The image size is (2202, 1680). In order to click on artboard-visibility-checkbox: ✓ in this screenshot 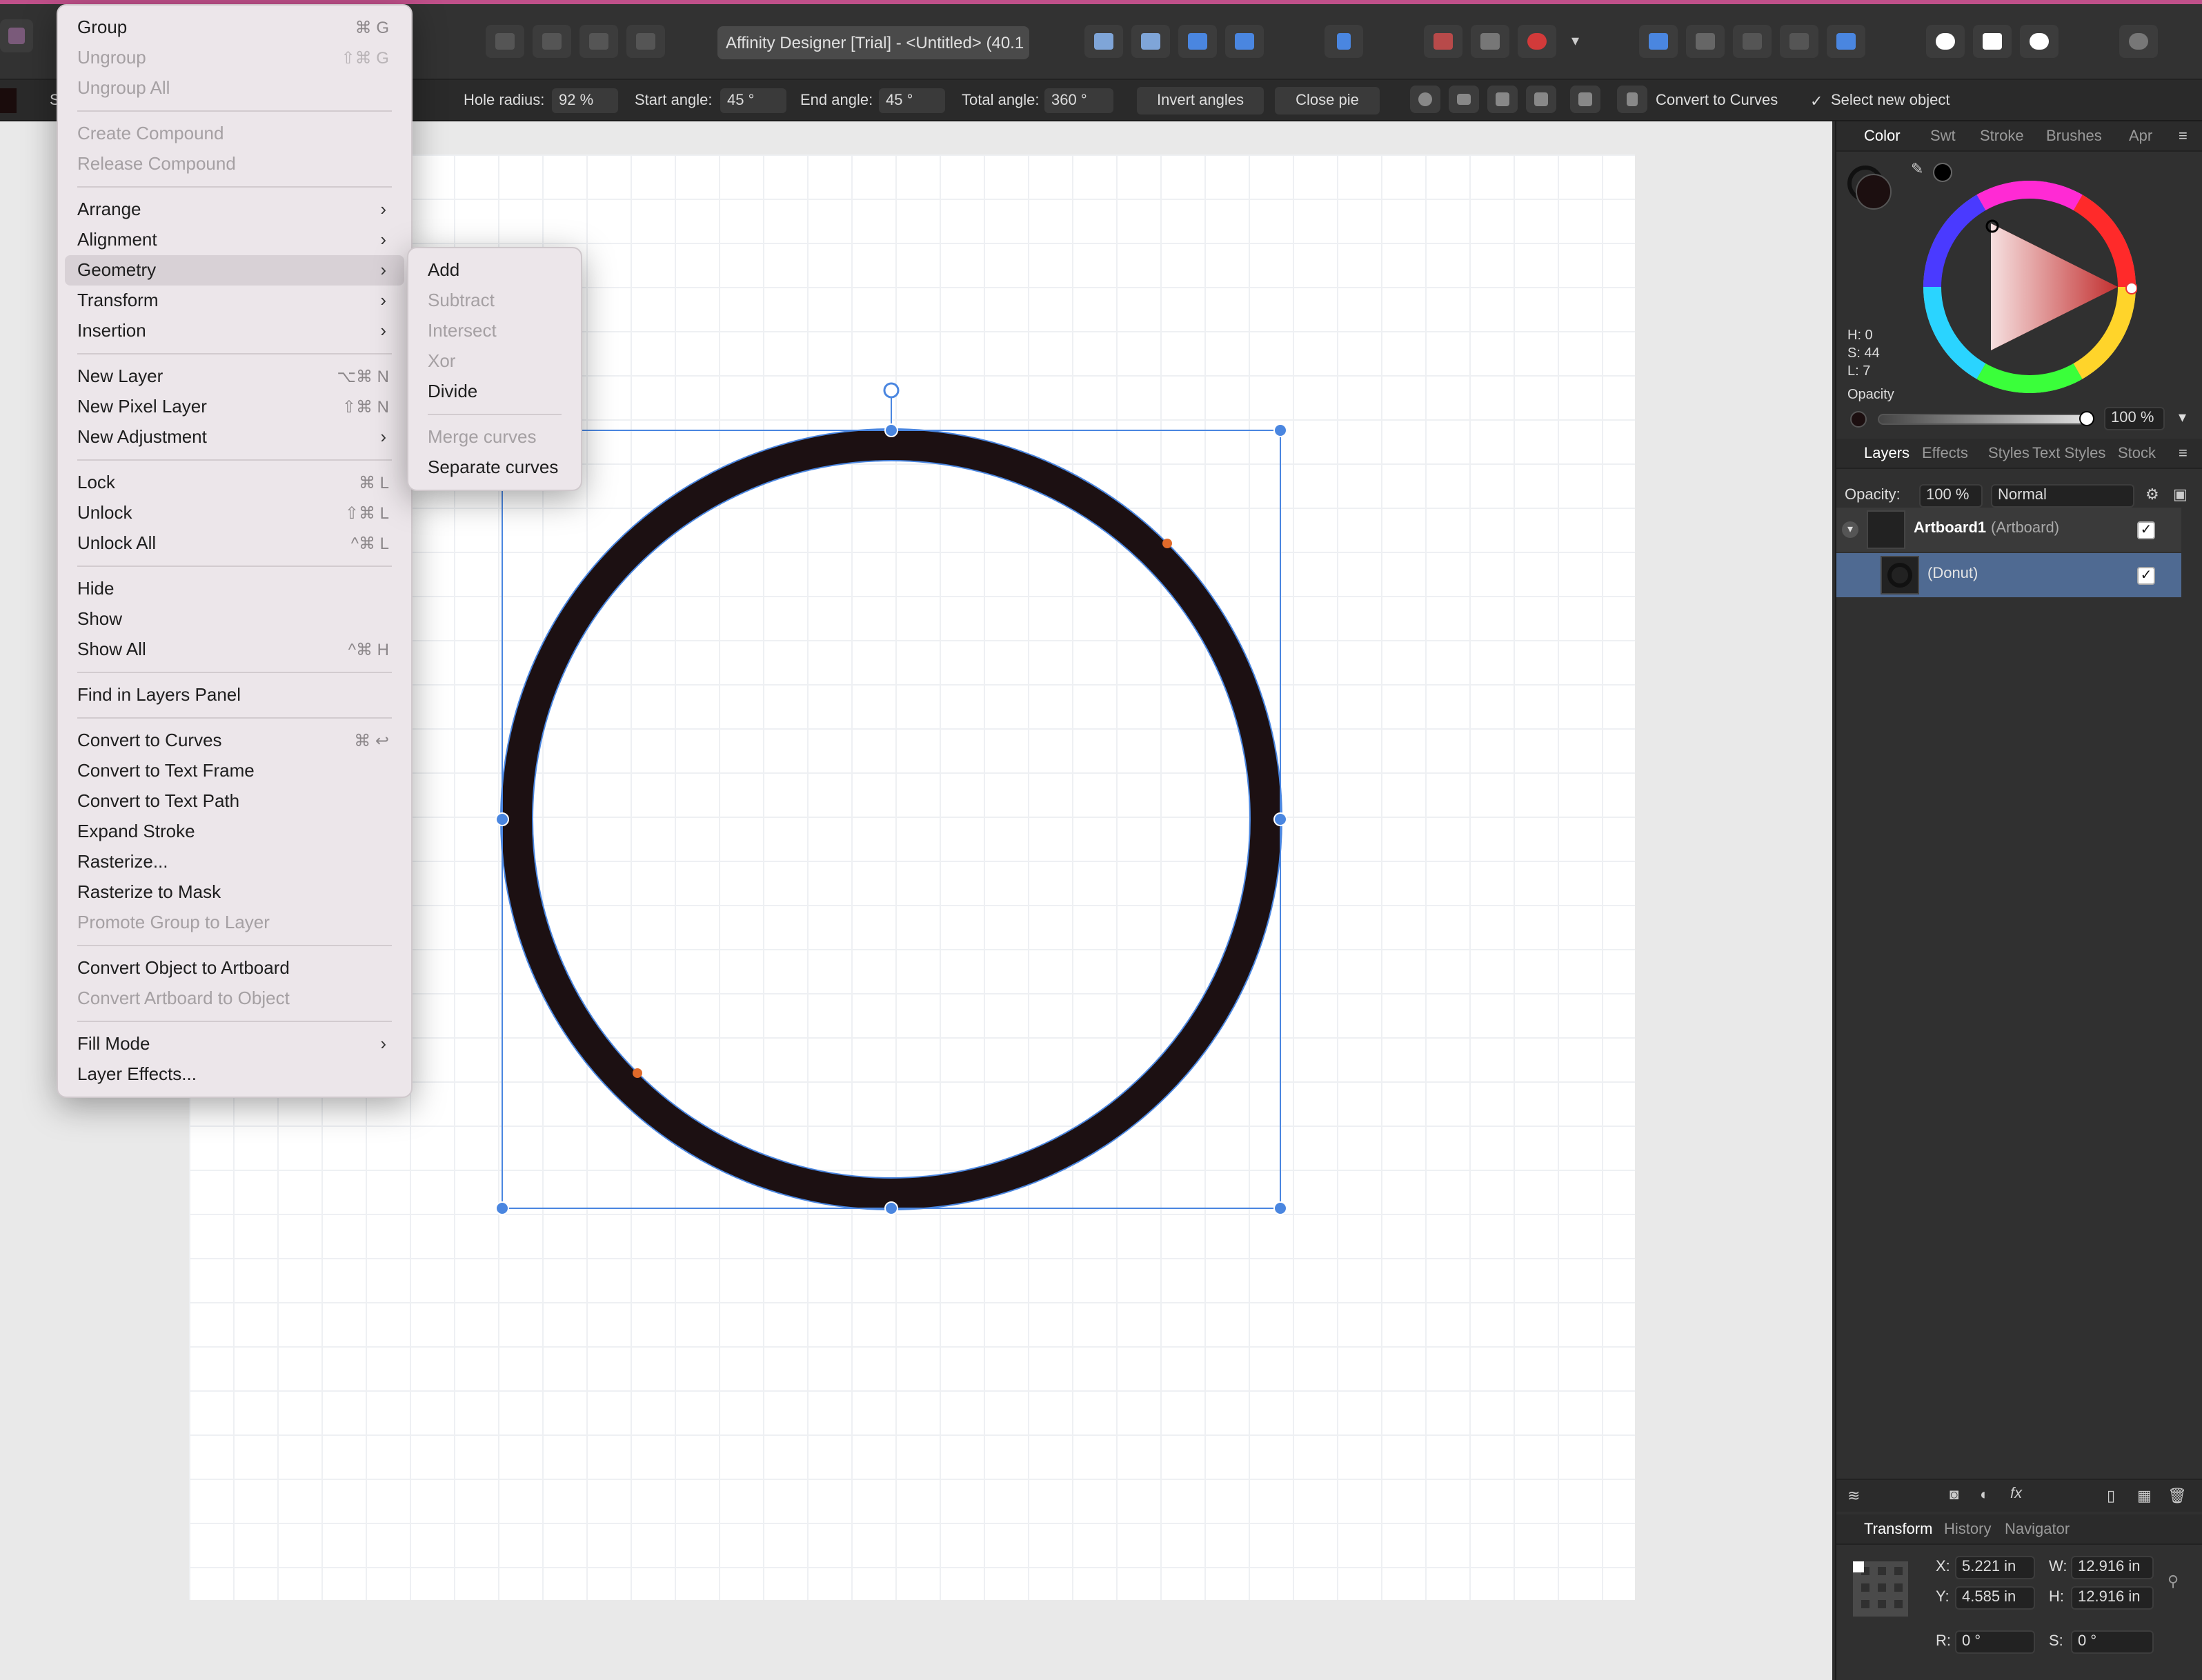, I will do `click(2146, 530)`.